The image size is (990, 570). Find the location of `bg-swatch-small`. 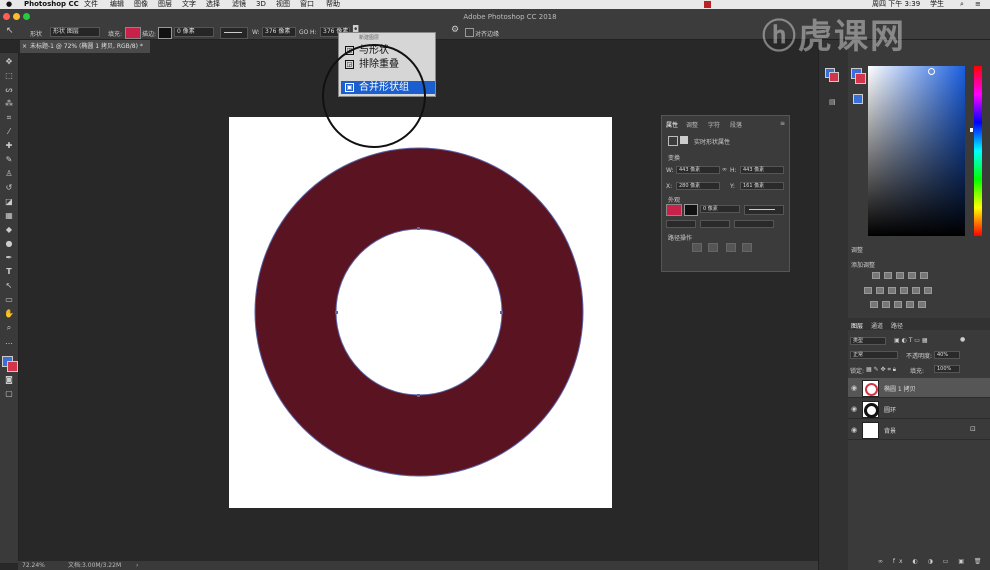

bg-swatch-small is located at coordinates (860, 78).